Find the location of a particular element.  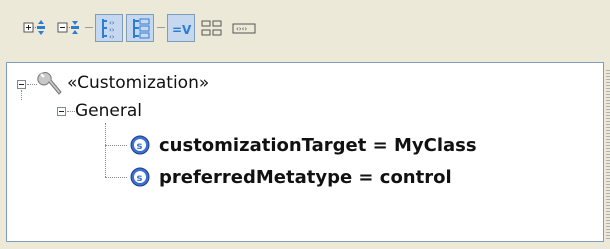

tree-root-node: «Customization» is located at coordinates (123, 83).